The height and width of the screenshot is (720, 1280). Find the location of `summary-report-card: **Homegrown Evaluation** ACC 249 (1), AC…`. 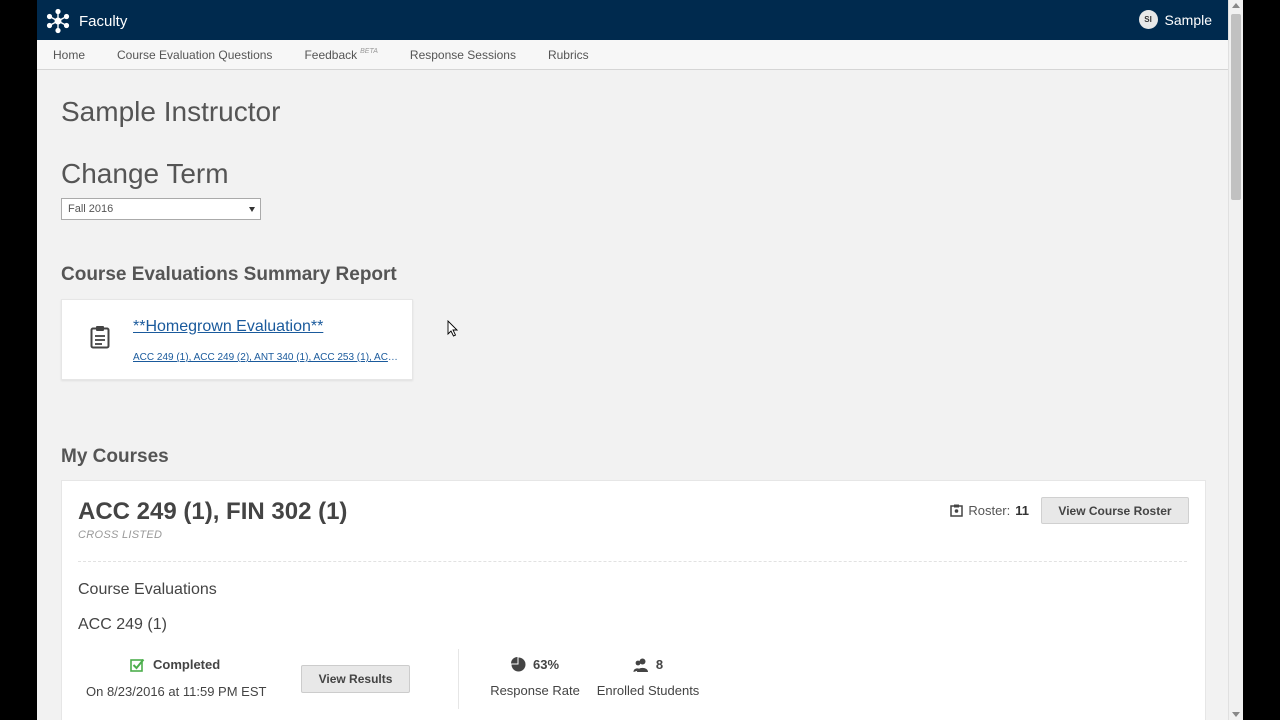

summary-report-card: **Homegrown Evaluation** ACC 249 (1), AC… is located at coordinates (237, 339).